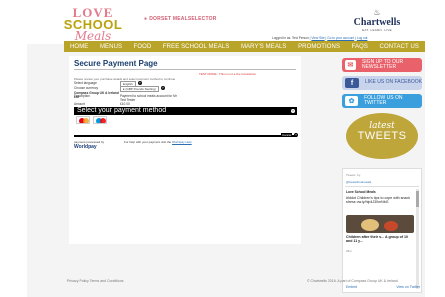  Describe the element at coordinates (399, 47) in the screenshot. I see `nav-contact-us: CONTACT US` at that location.